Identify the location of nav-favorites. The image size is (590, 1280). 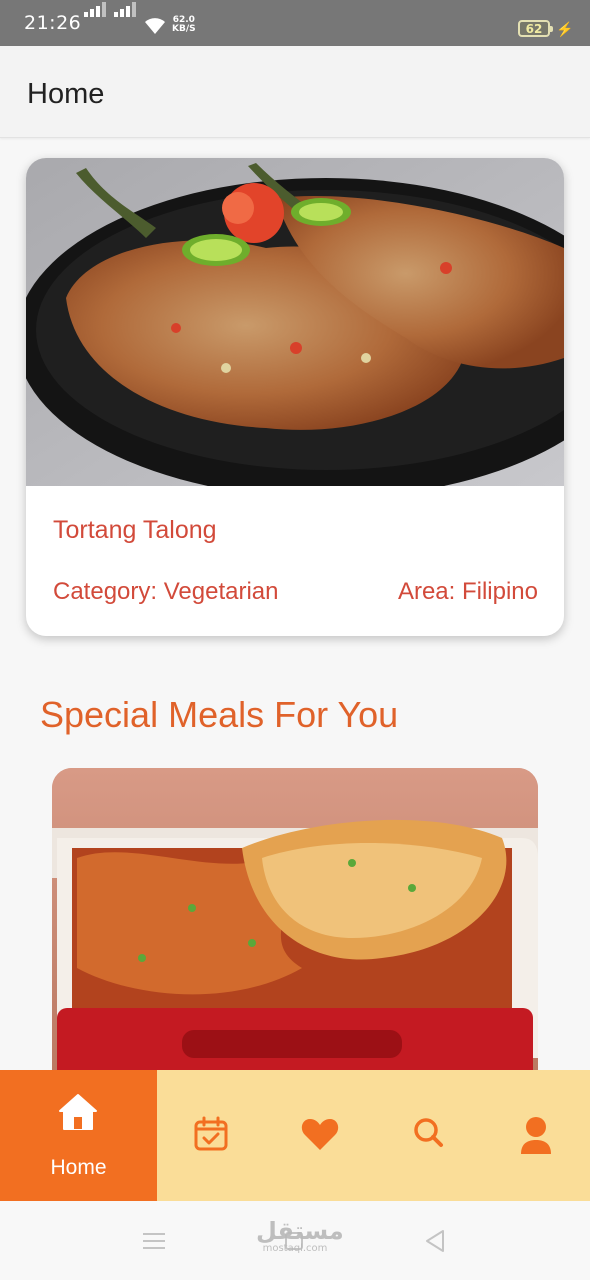
(320, 1135).